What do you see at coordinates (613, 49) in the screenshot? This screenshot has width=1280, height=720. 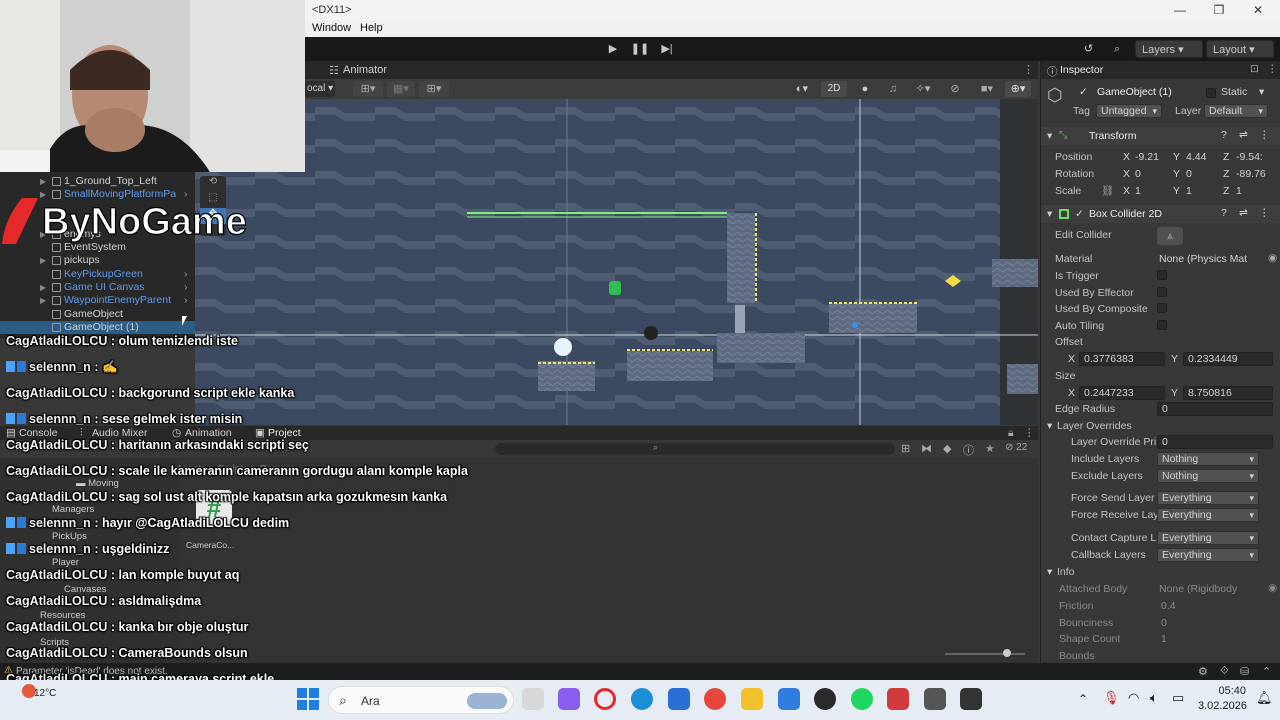 I see `play-icon: ▶` at bounding box center [613, 49].